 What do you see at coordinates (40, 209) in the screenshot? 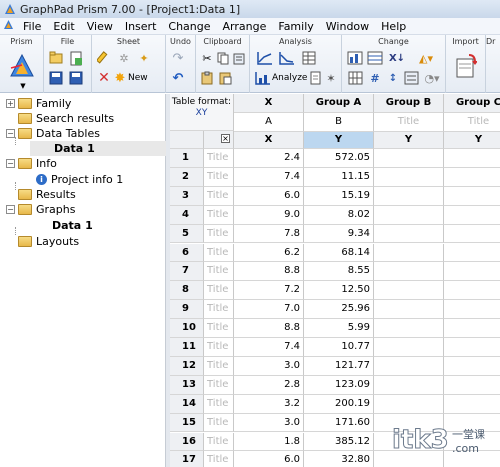
I see `nav-item-graphs: − Graphs` at bounding box center [40, 209].